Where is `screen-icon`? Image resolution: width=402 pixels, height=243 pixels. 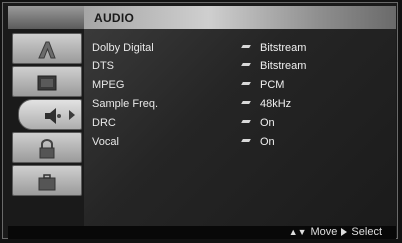 screen-icon is located at coordinates (47, 82).